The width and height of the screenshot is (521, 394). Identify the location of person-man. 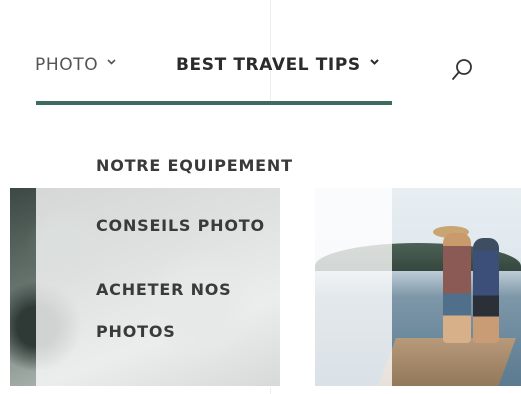
(486, 290).